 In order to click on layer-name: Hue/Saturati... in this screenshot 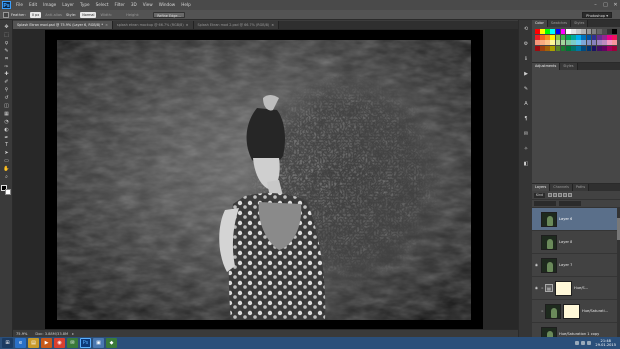, I will do `click(595, 311)`.